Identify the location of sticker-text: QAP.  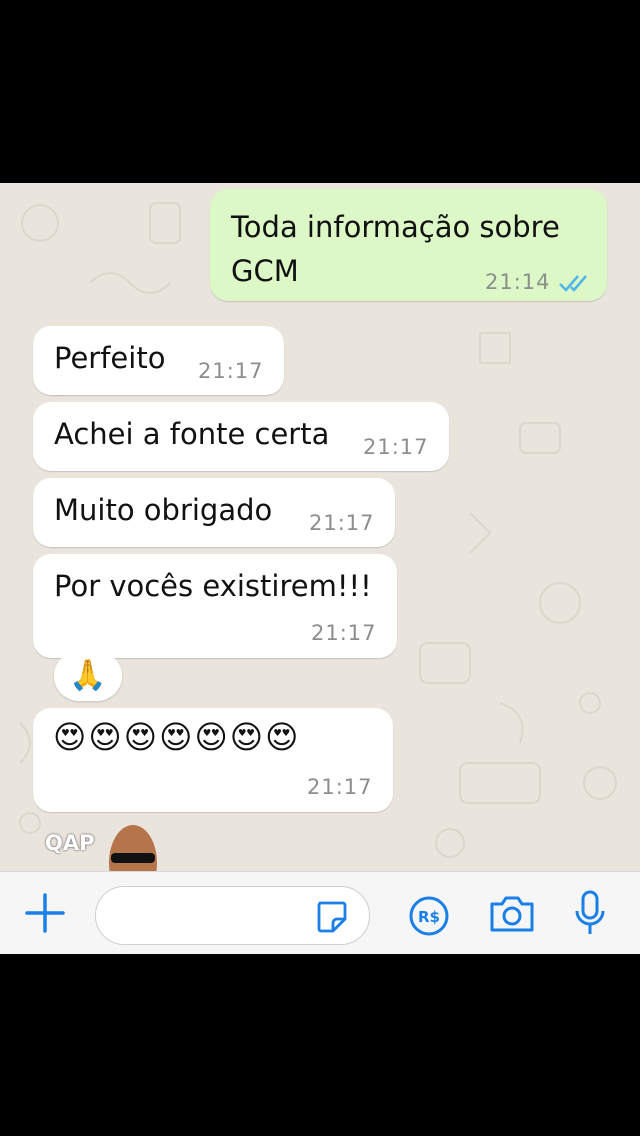
(70, 843).